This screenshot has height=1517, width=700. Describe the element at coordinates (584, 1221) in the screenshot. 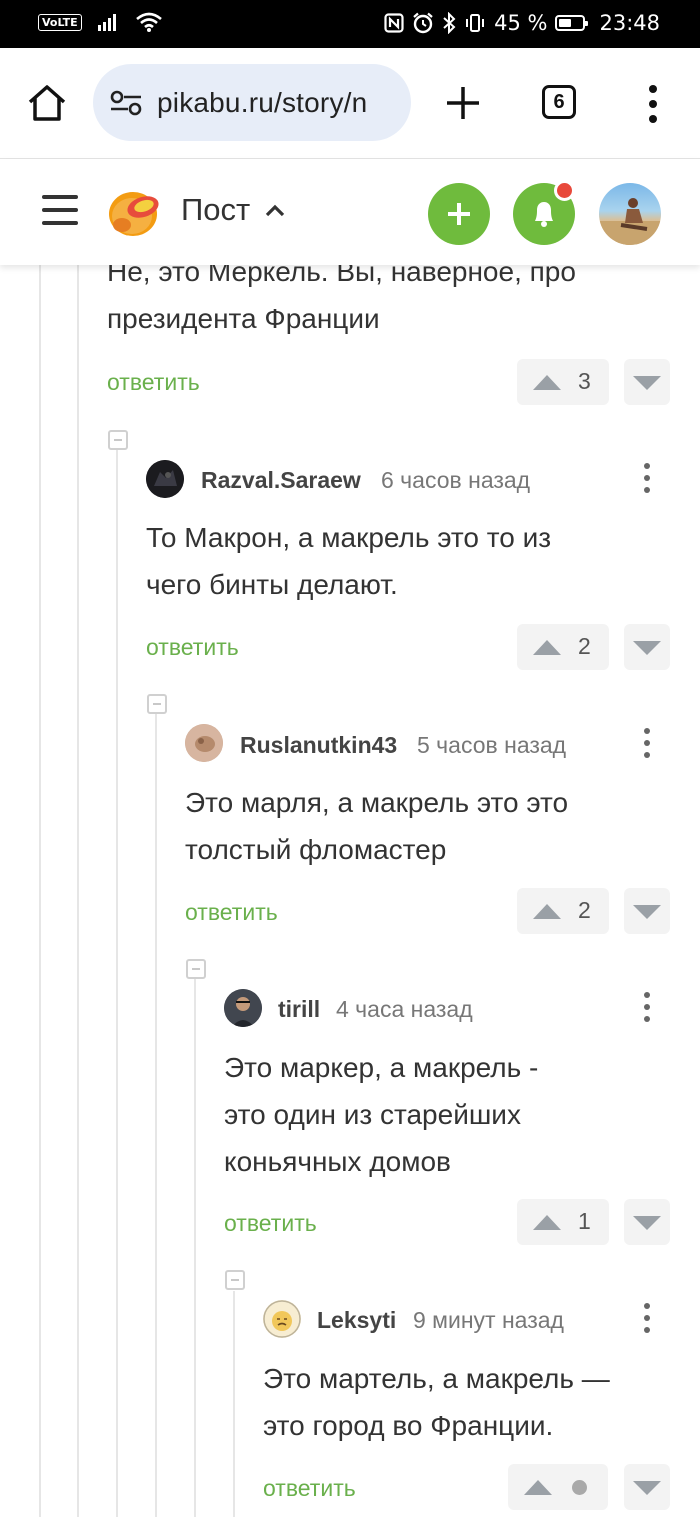

I see `vote-count: 1` at that location.